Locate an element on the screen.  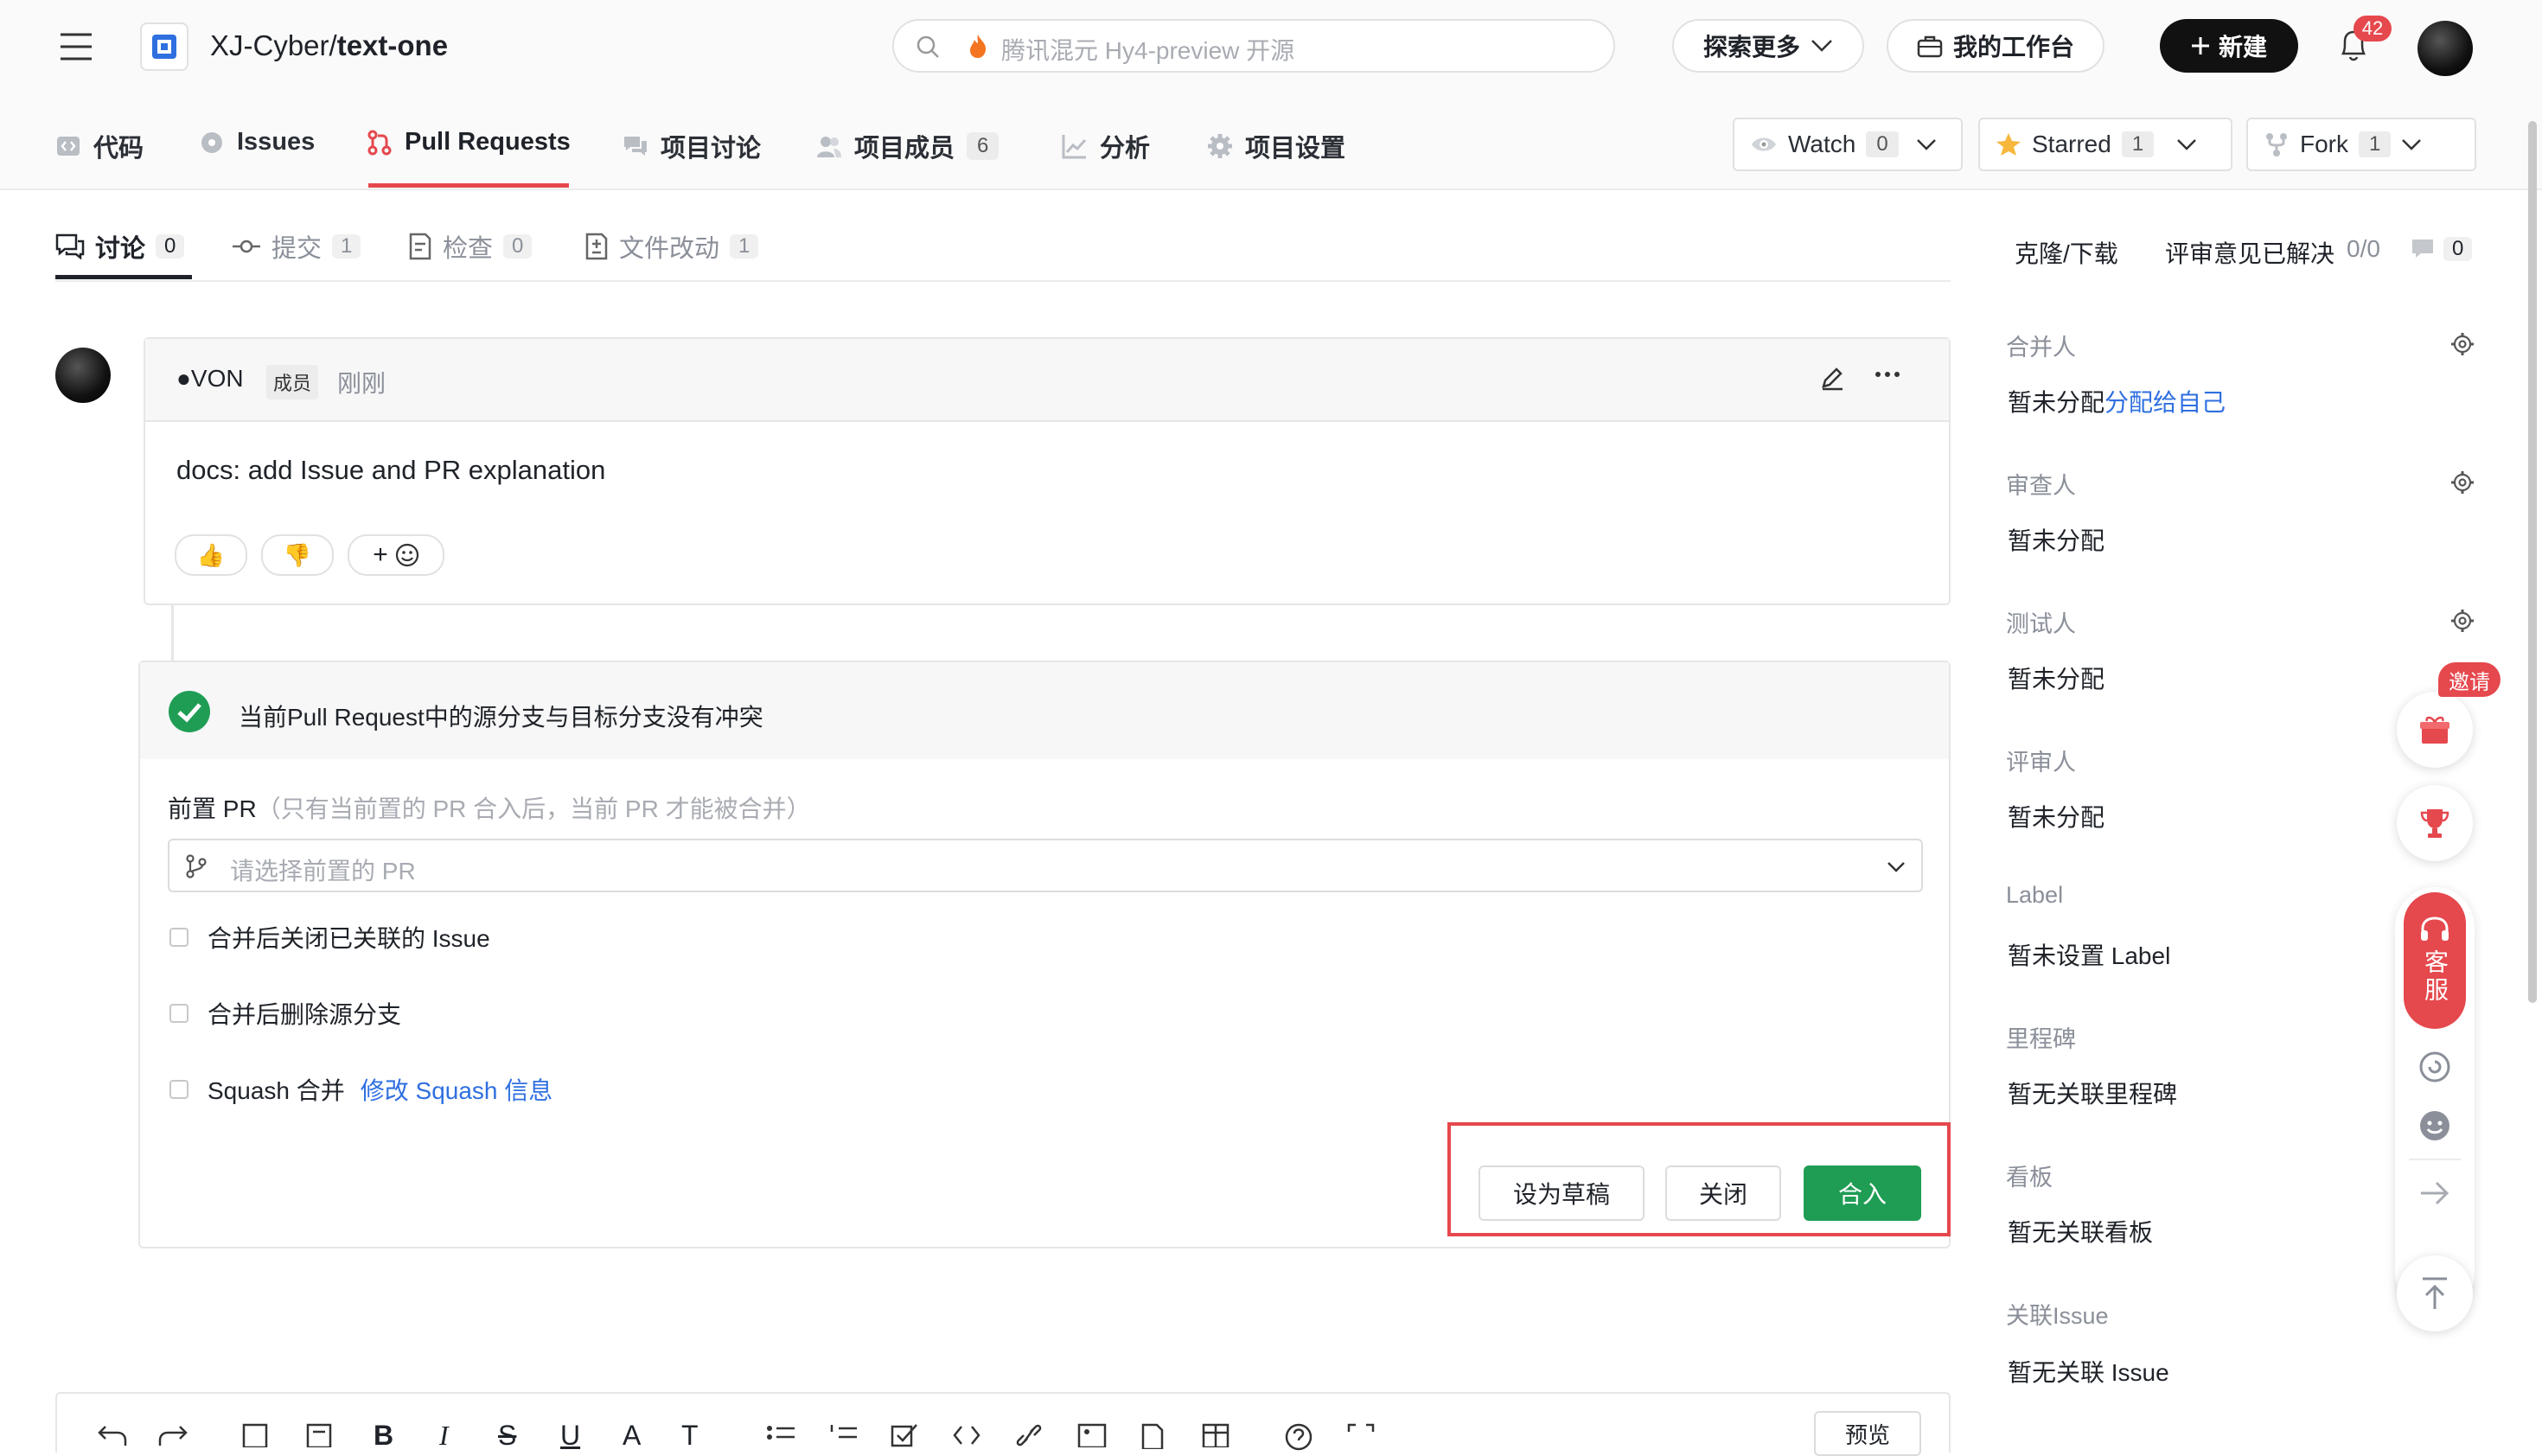
repo-name: text-one is located at coordinates (392, 45).